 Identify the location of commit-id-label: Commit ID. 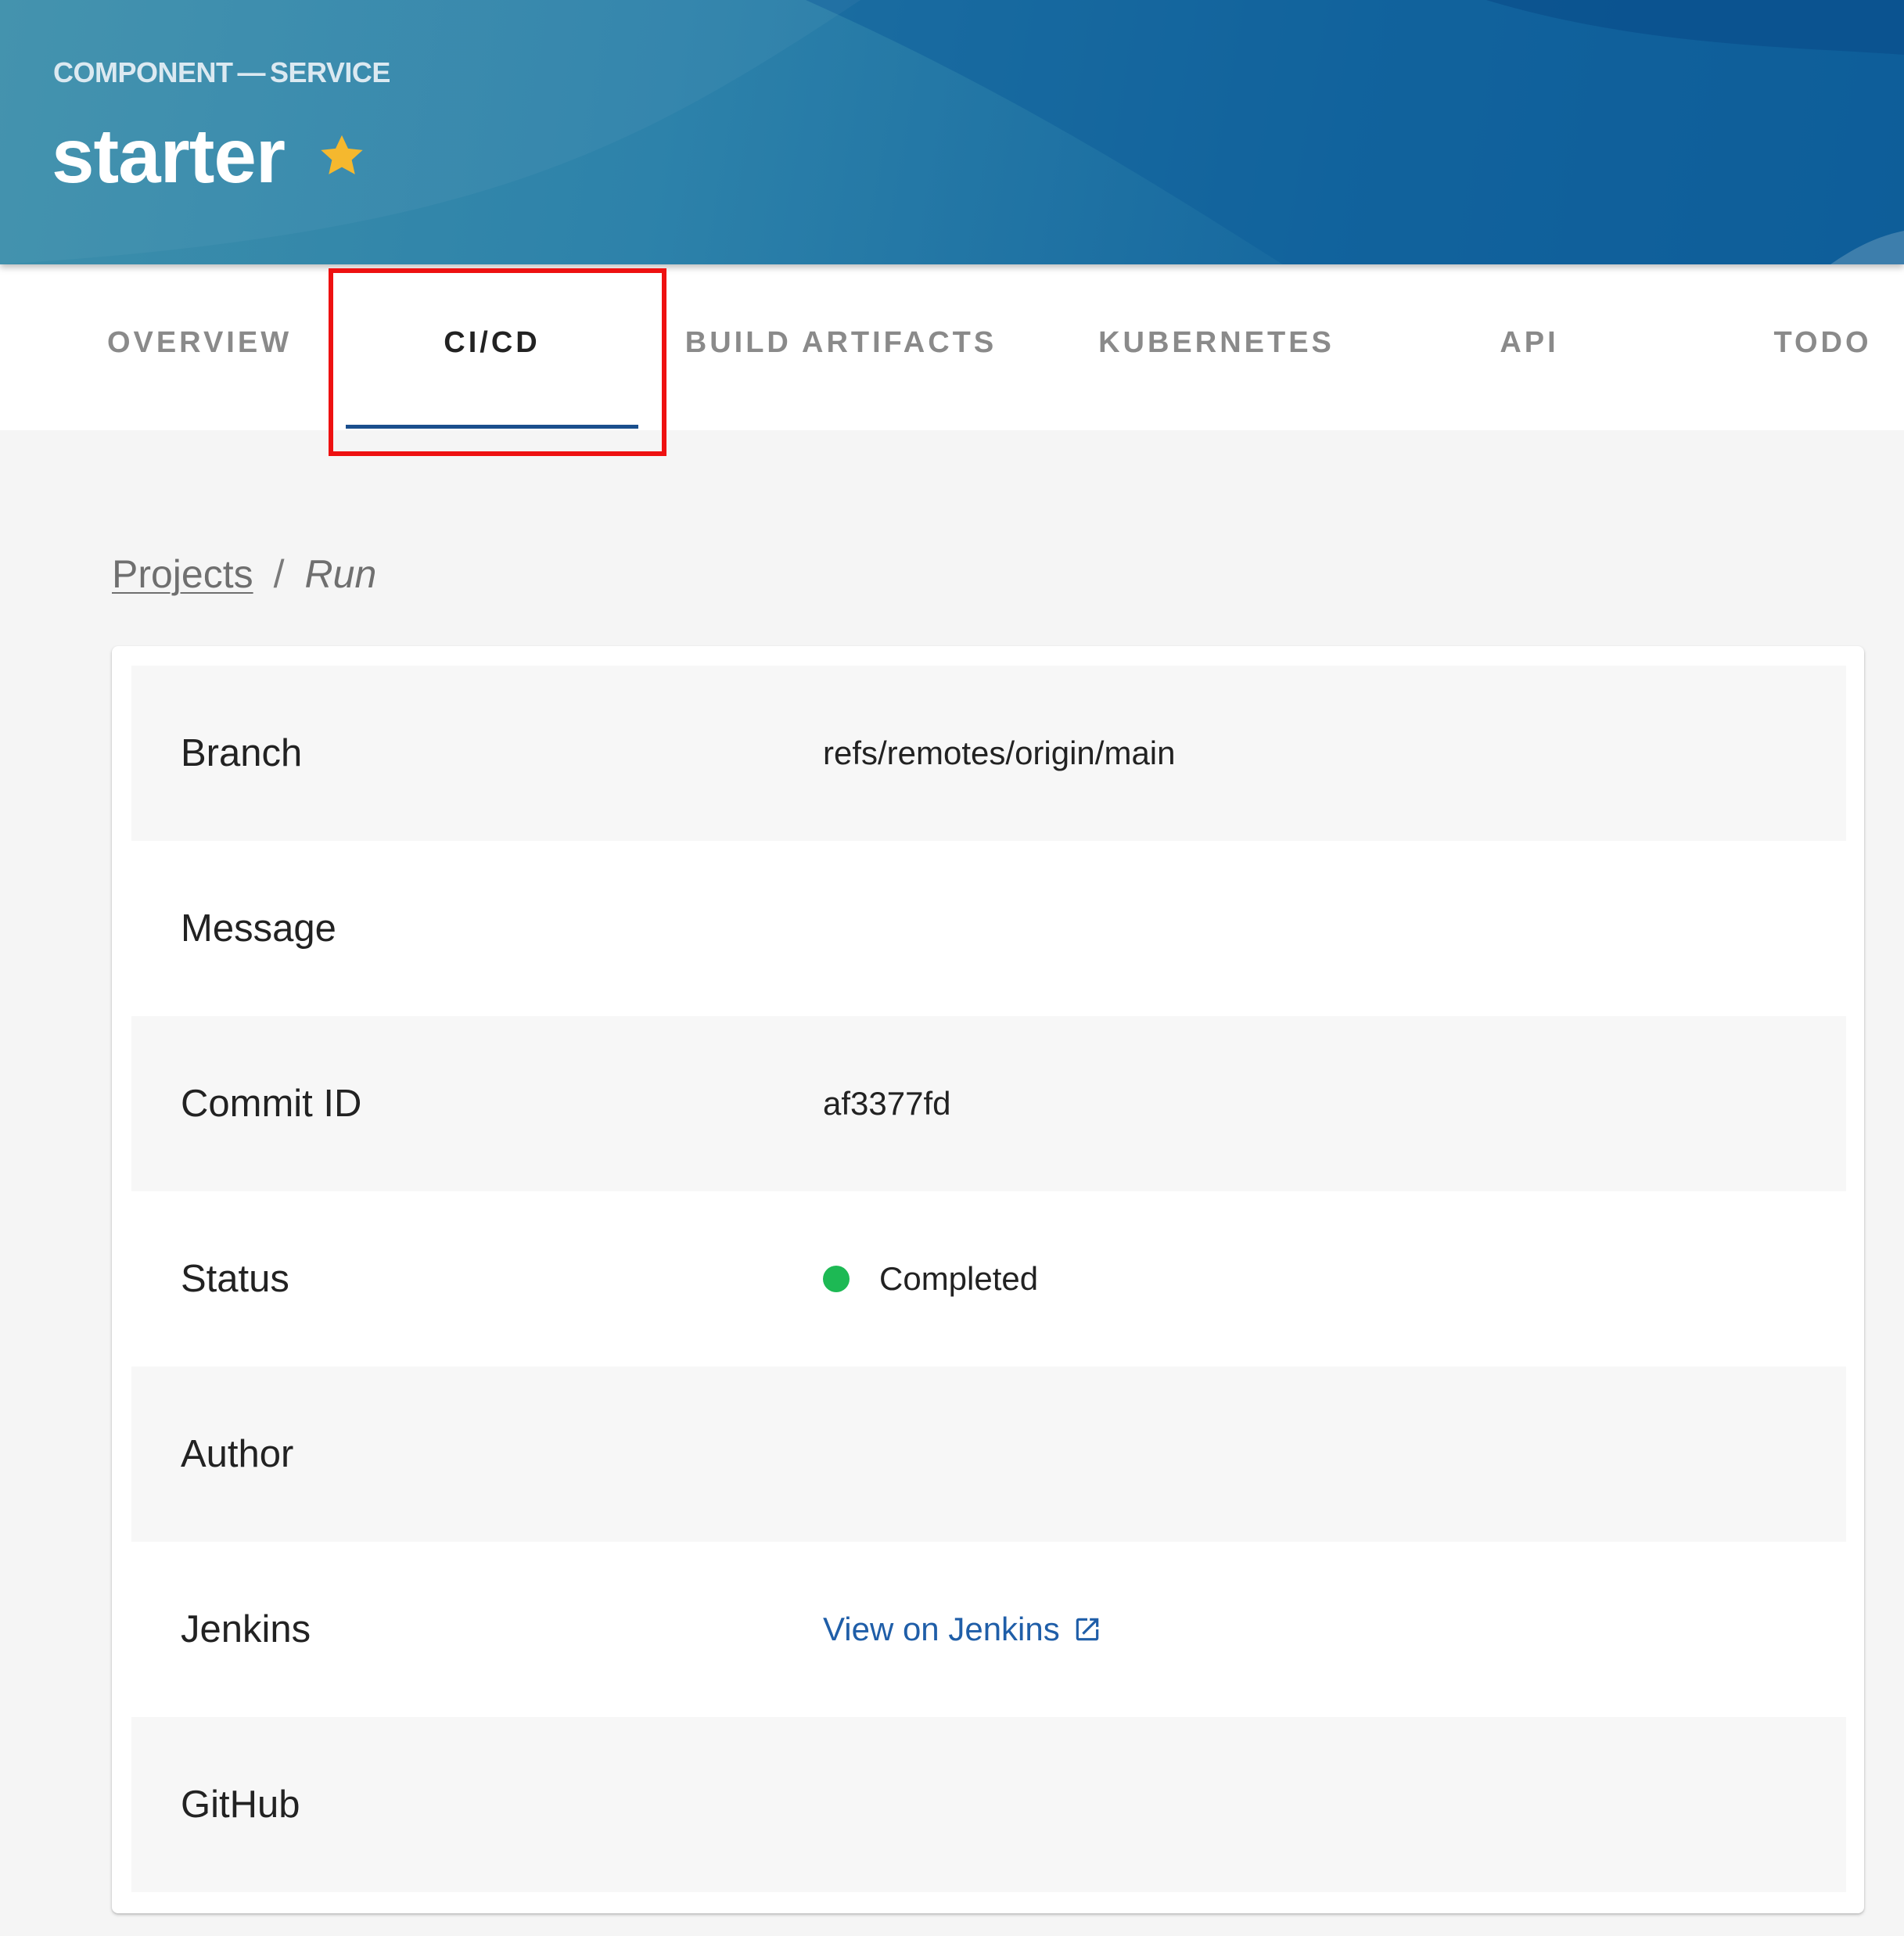
(271, 1104).